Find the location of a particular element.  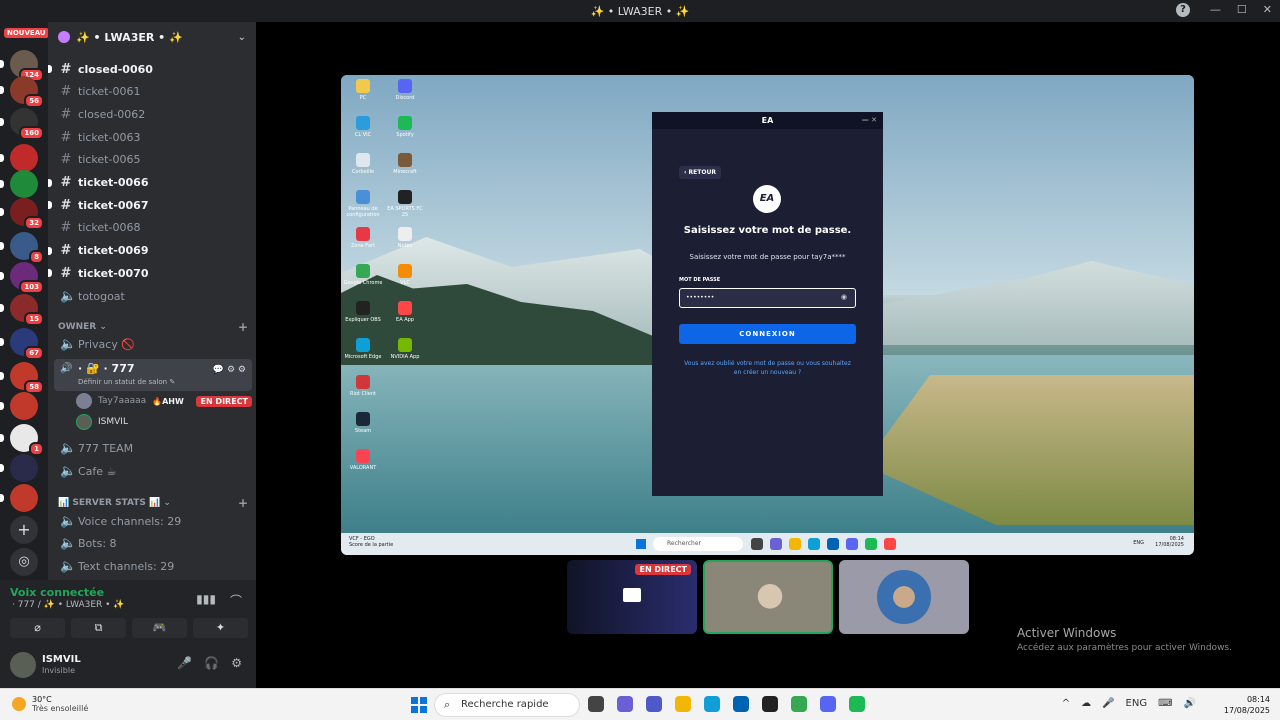

desktop-icon: NVIDIA App is located at coordinates (405, 349).